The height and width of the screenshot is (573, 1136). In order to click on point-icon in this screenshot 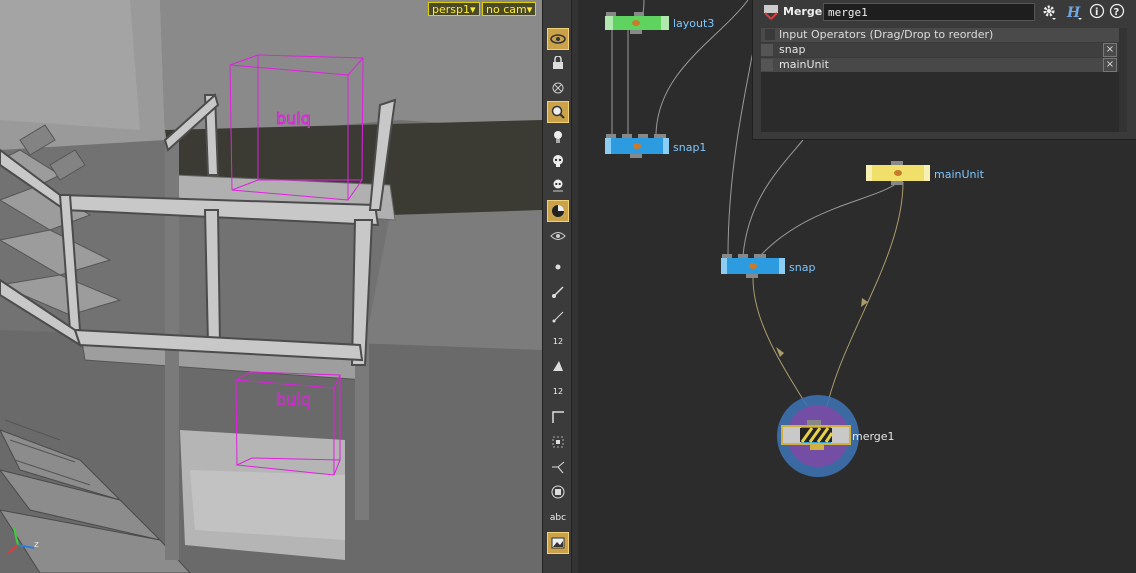, I will do `click(558, 267)`.